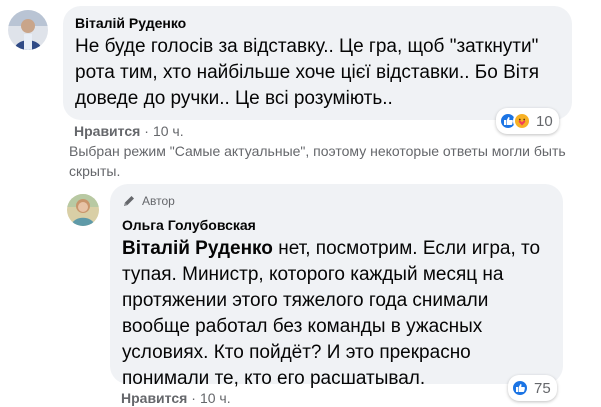  Describe the element at coordinates (336, 201) in the screenshot. I see `author-badge: Автор` at that location.